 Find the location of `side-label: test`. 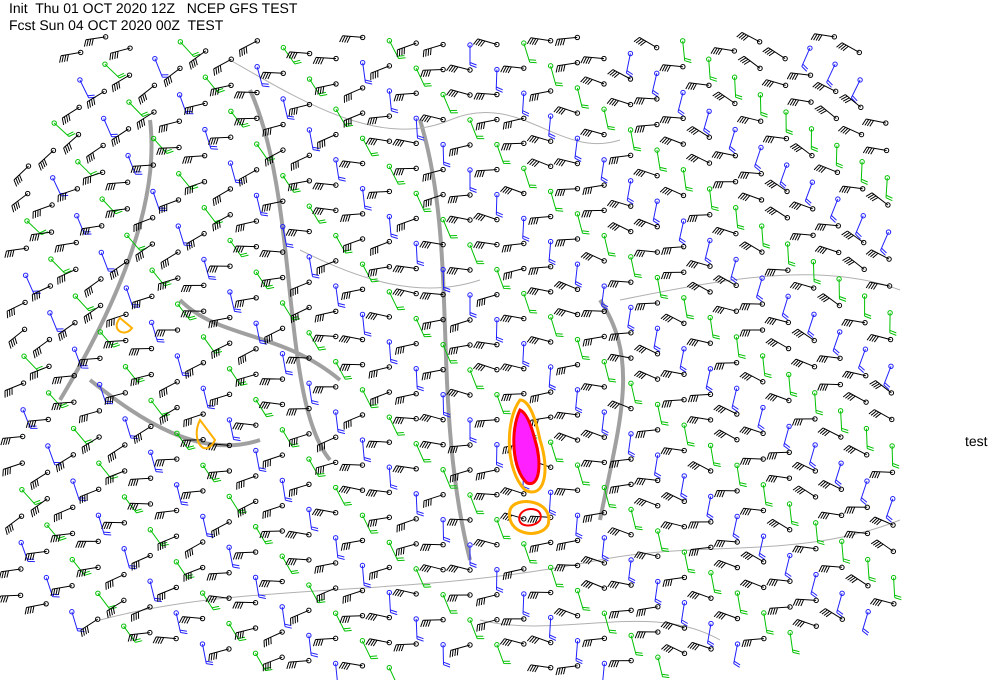

side-label: test is located at coordinates (976, 441).